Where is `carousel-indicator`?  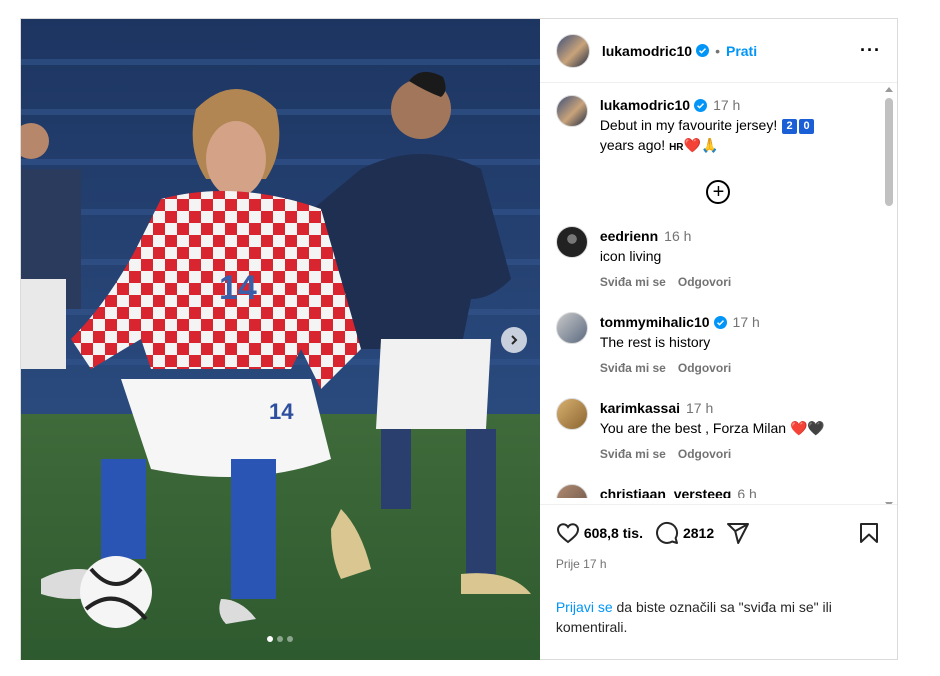 carousel-indicator is located at coordinates (280, 639).